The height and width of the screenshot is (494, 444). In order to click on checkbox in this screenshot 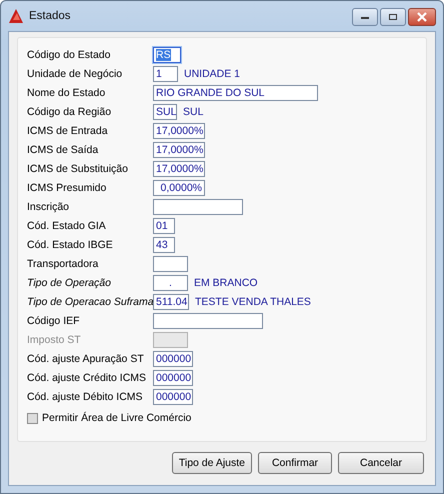, I will do `click(32, 418)`.